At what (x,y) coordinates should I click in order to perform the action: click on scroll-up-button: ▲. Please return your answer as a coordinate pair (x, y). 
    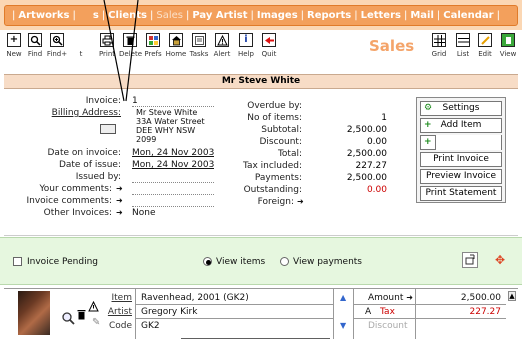
    Looking at the image, I should click on (512, 296).